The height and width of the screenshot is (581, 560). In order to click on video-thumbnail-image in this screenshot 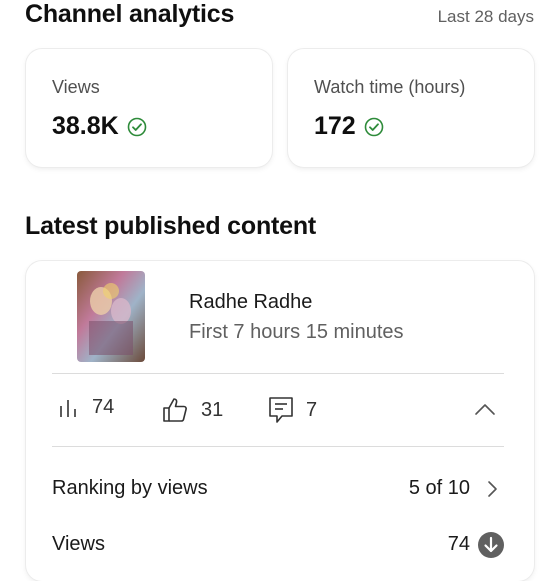, I will do `click(111, 316)`.